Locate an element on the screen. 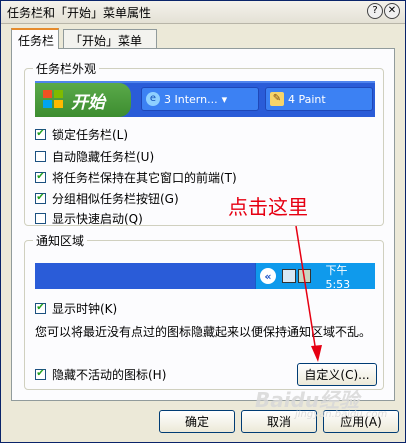  option-show-clock: ✔ 显示时钟(K) is located at coordinates (76, 308).